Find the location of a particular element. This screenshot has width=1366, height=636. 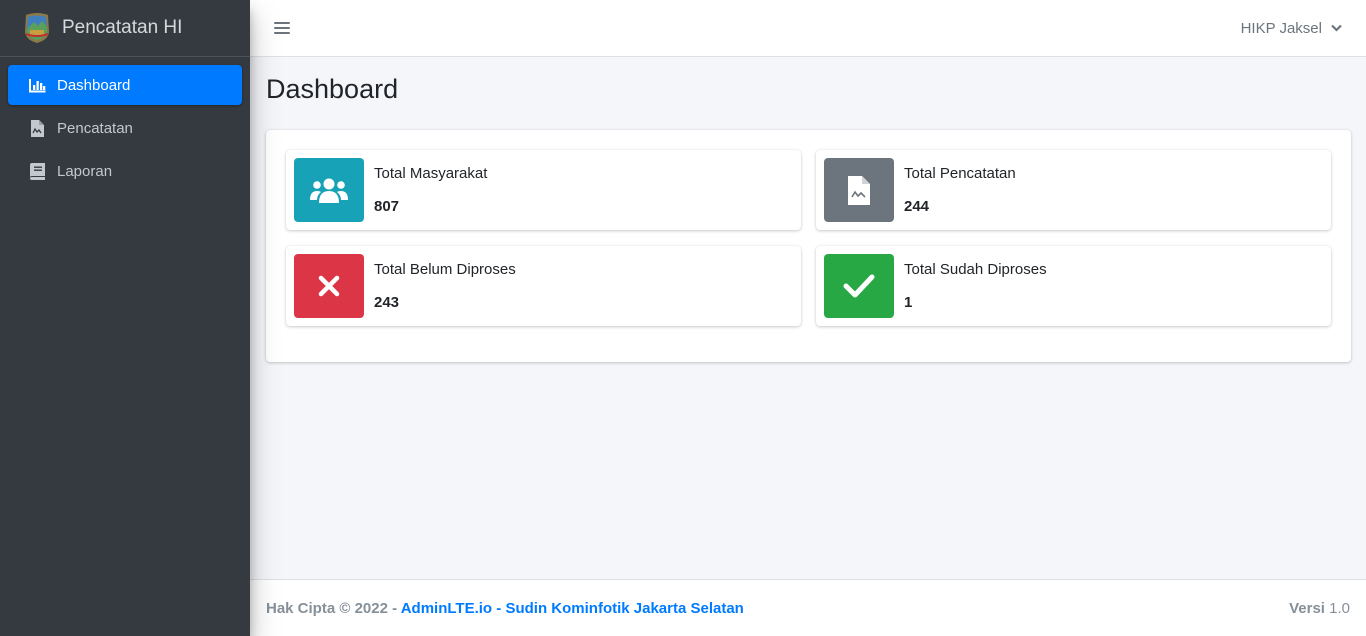

sidebar-nav: Dashboard Pencatatan Laporan is located at coordinates (125, 124).